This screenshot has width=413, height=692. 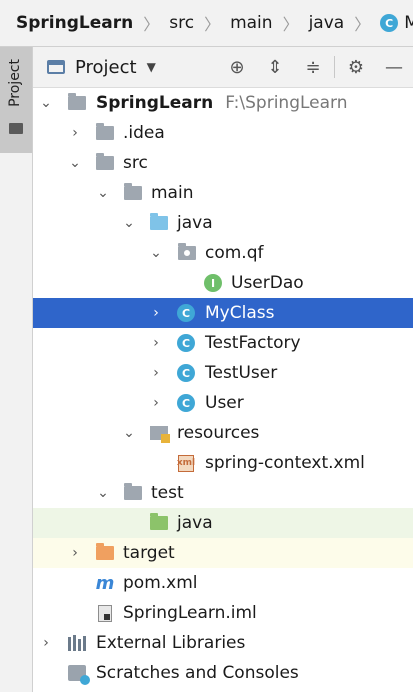 I want to click on tree-item-label: SpringLearn F:\SpringLearn, so click(x=222, y=103).